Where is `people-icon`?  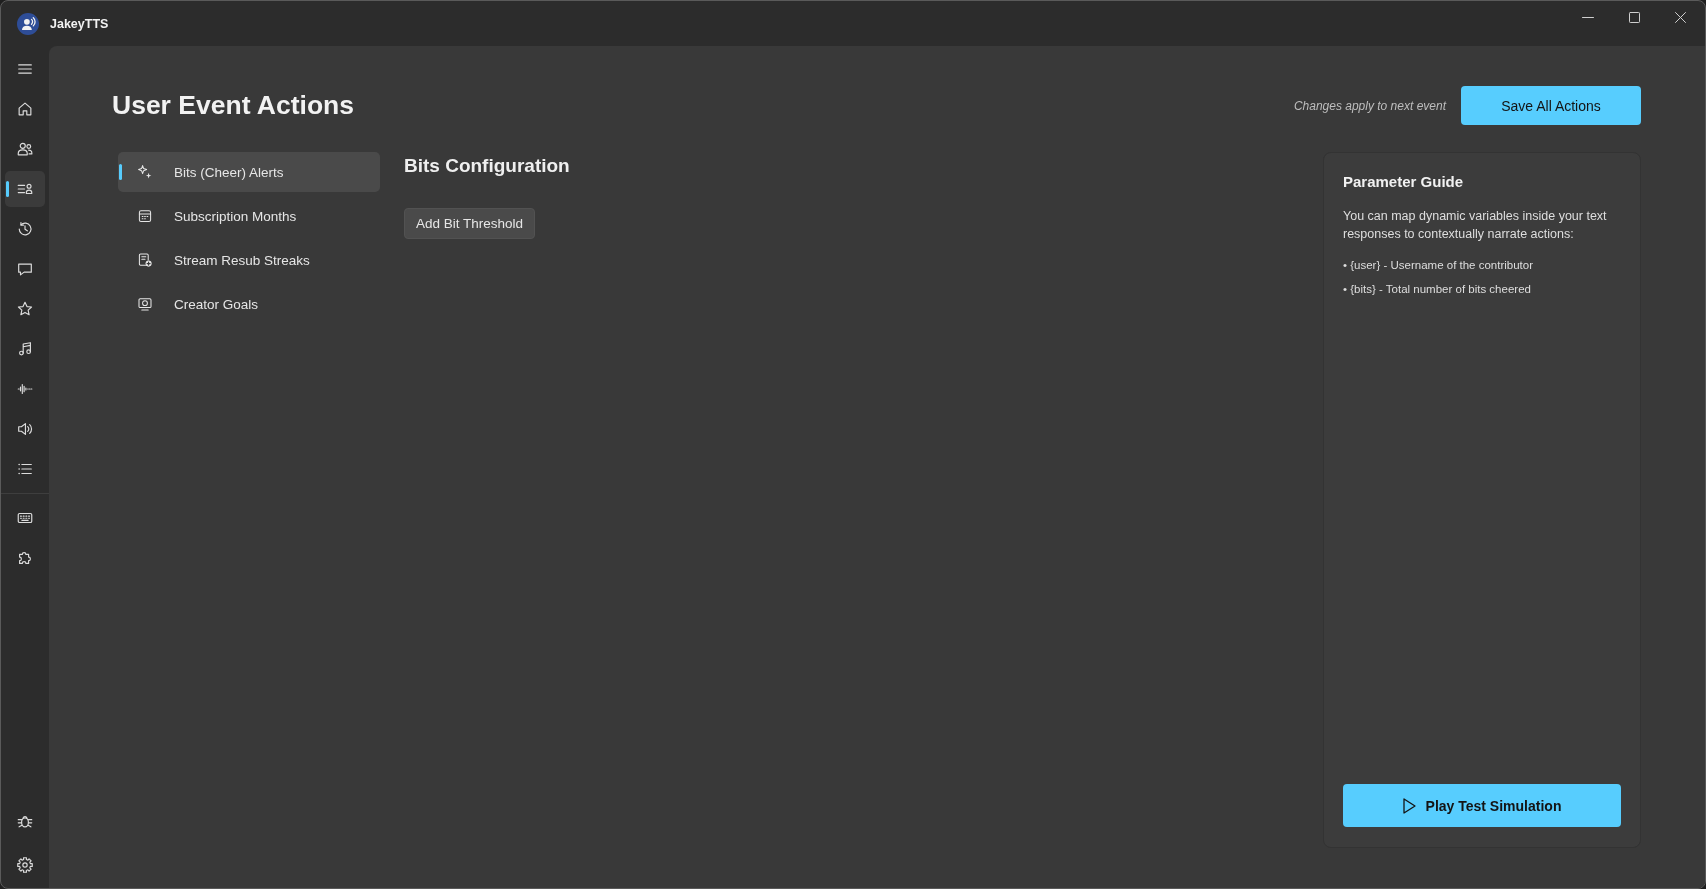 people-icon is located at coordinates (25, 149).